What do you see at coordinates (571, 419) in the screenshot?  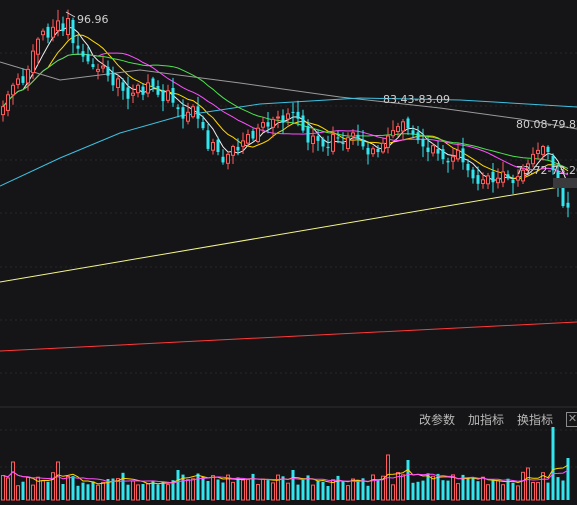 I see `close-icon: ✕` at bounding box center [571, 419].